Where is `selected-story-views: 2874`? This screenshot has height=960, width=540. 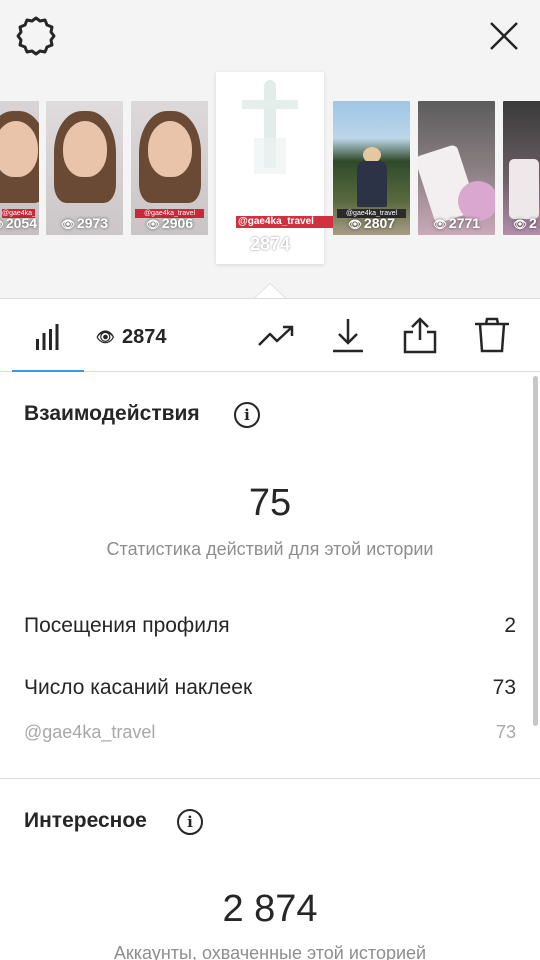
selected-story-views: 2874 is located at coordinates (270, 244).